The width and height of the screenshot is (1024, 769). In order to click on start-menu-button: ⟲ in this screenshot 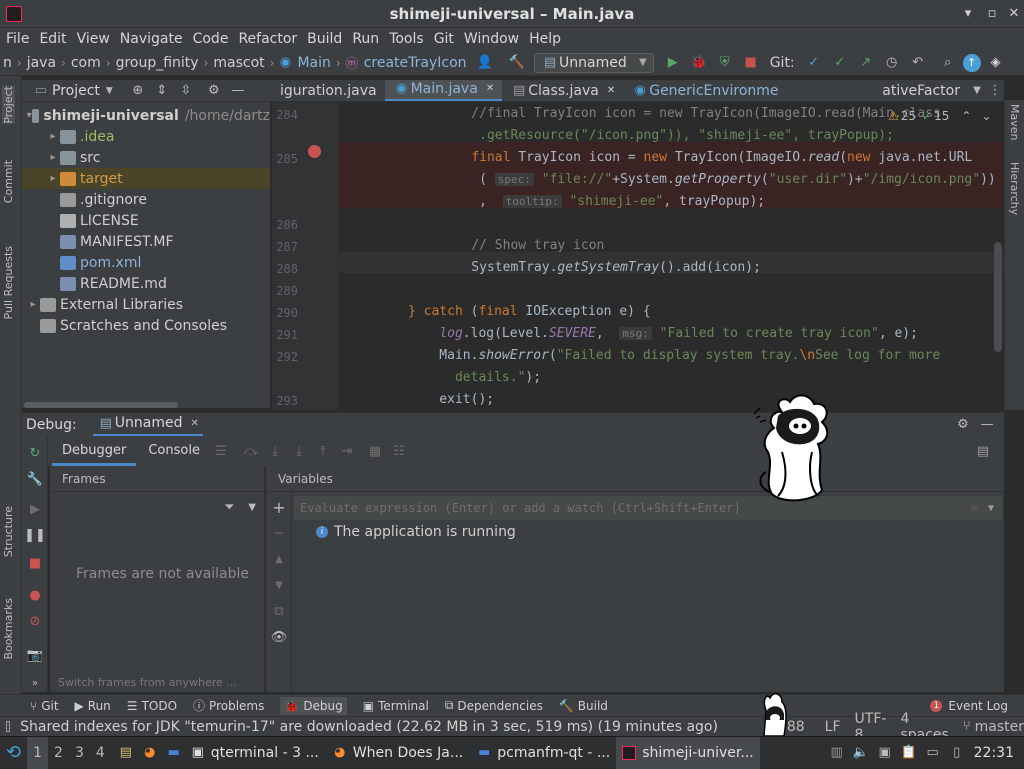, I will do `click(13, 753)`.